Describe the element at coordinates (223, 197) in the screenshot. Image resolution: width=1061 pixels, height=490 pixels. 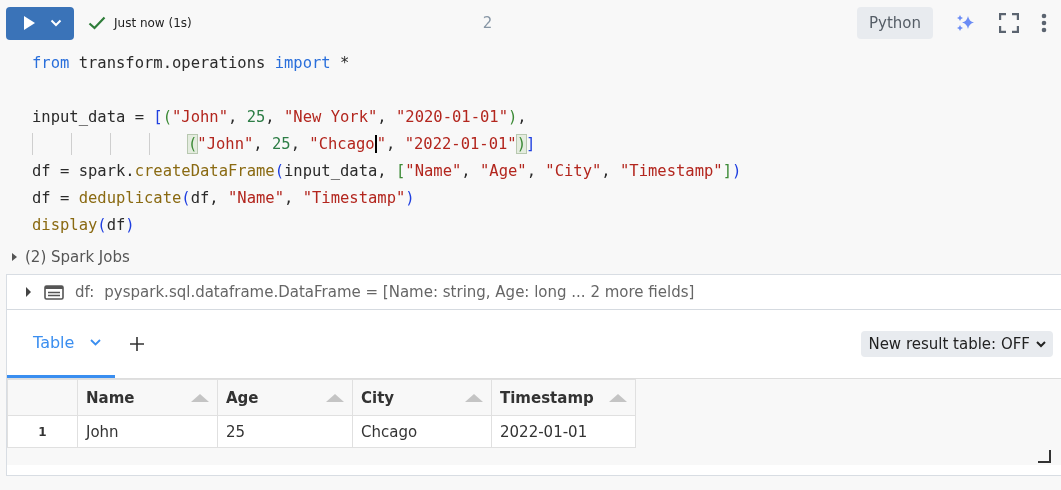
I see `code-line: df = deduplicate(df, "Name", "Timestamp")` at that location.